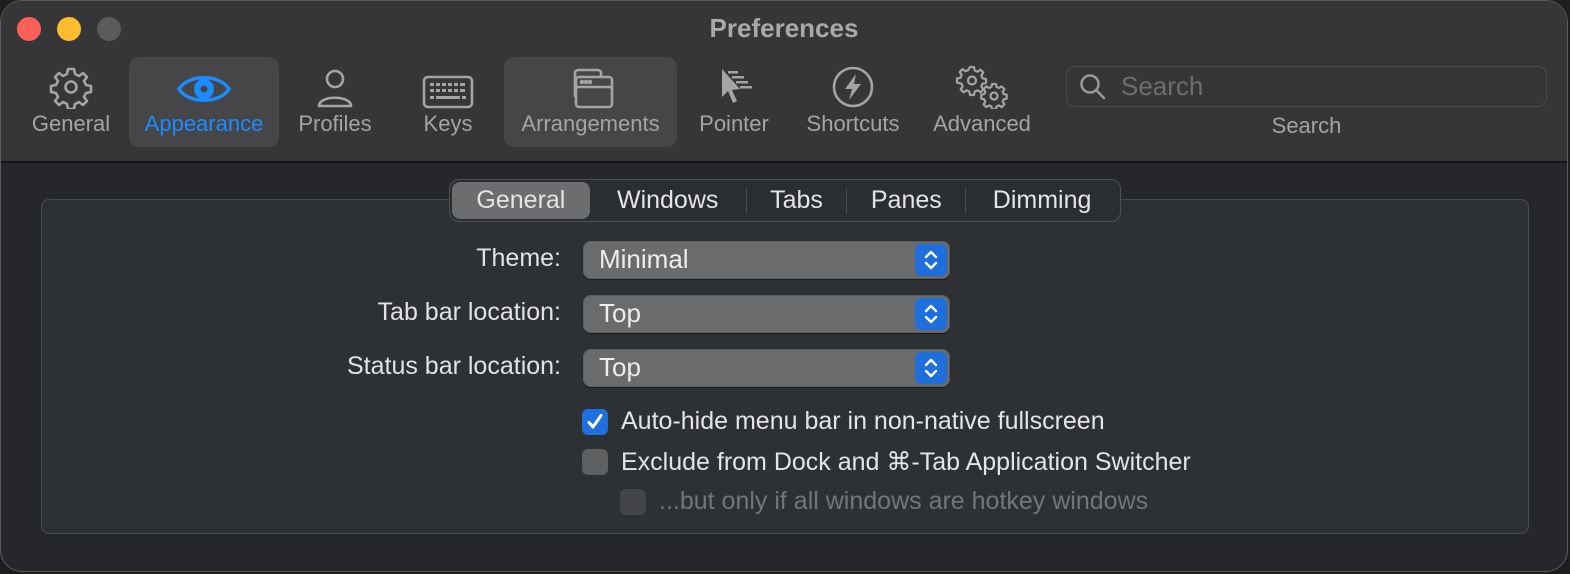 This screenshot has height=574, width=1570. I want to click on status-bar-location-select: Top, so click(766, 368).